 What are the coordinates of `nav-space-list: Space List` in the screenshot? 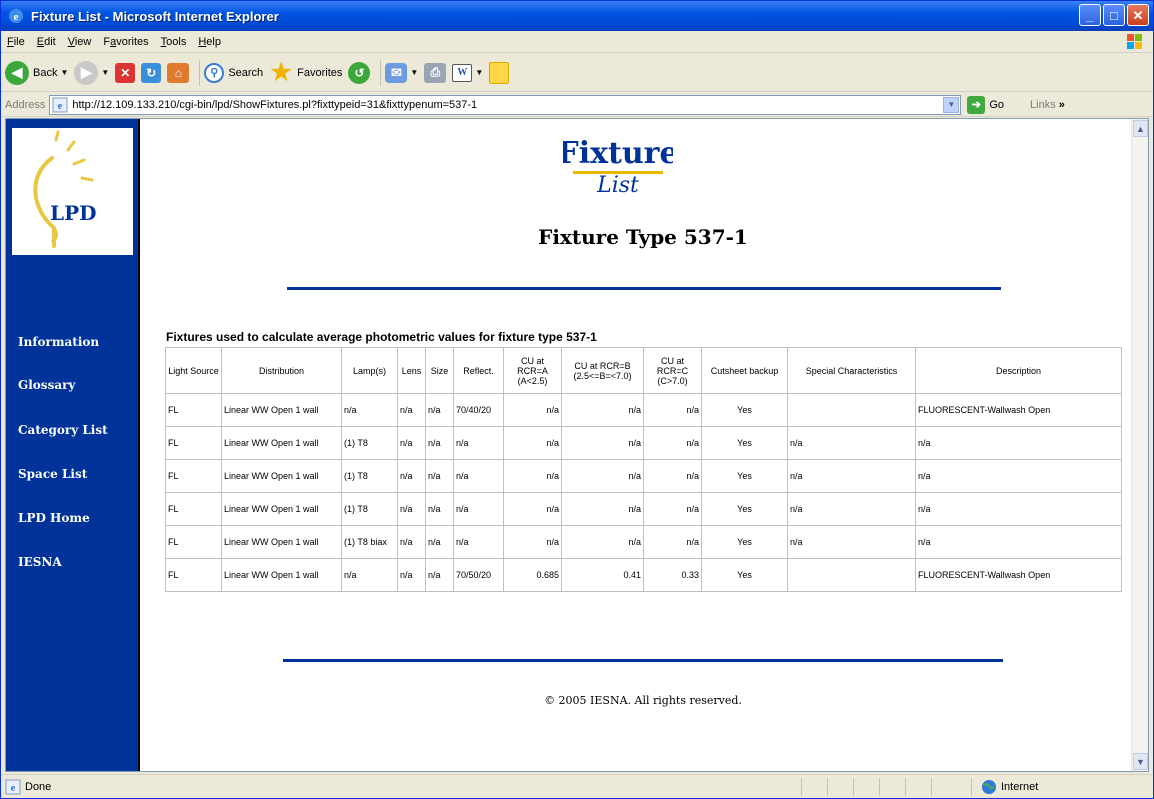 It's located at (52, 474).